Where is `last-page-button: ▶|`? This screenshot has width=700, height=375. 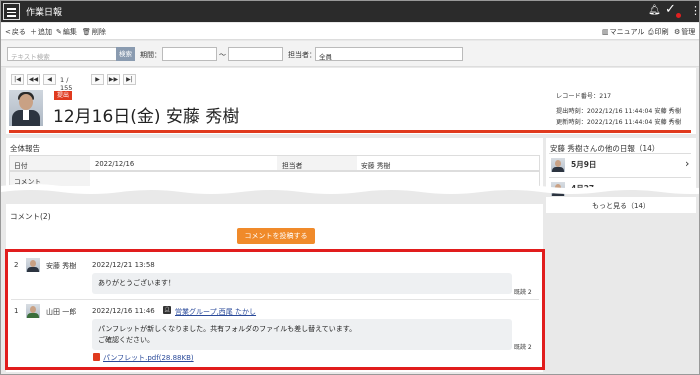
last-page-button: ▶| is located at coordinates (129, 79).